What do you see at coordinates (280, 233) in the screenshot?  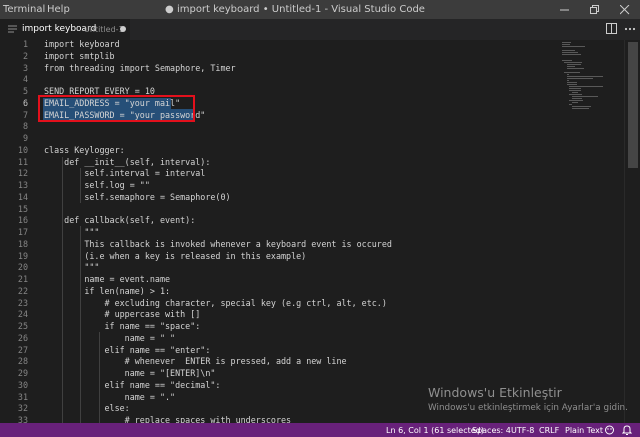 I see `code-line: 17 """` at bounding box center [280, 233].